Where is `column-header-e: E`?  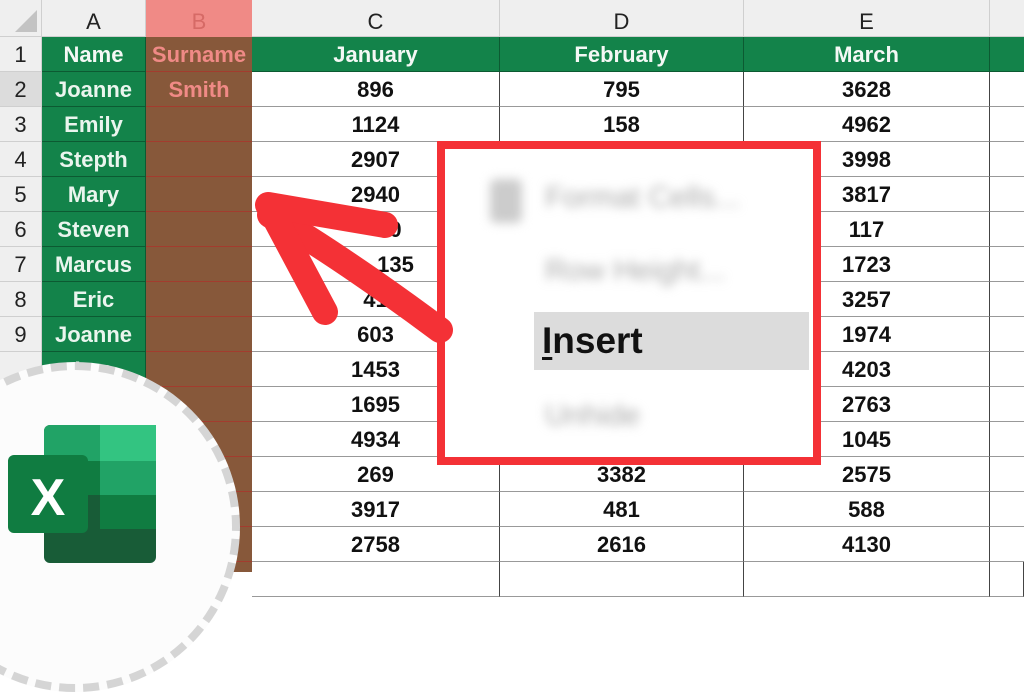 column-header-e: E is located at coordinates (867, 18).